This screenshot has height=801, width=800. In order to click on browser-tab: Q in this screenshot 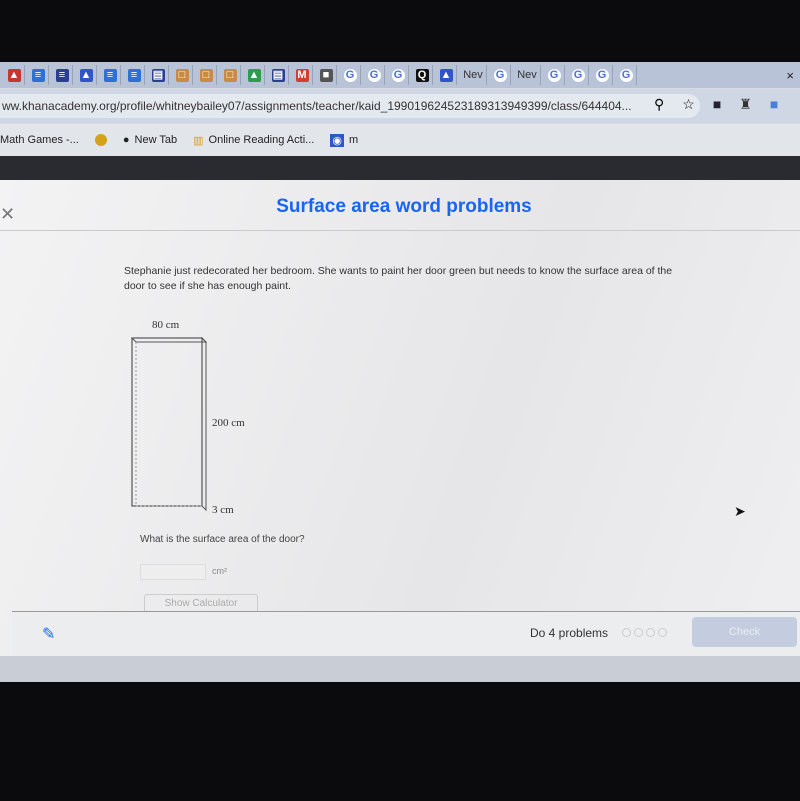, I will do `click(422, 75)`.